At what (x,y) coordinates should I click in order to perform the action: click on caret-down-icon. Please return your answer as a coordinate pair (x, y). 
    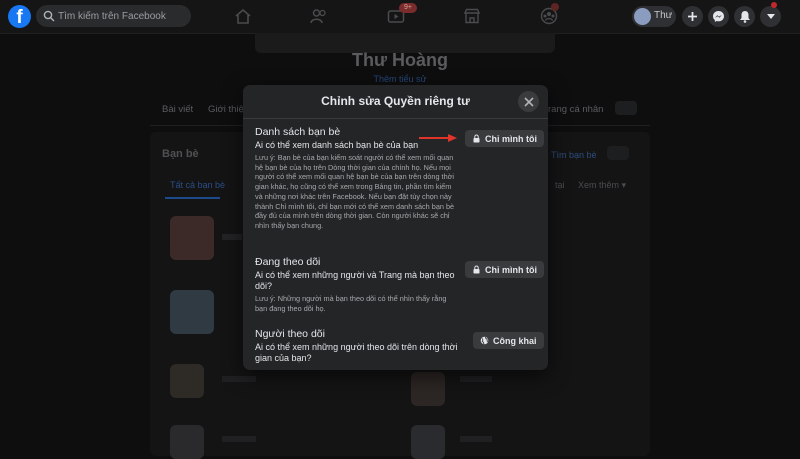
    Looking at the image, I should click on (770, 16).